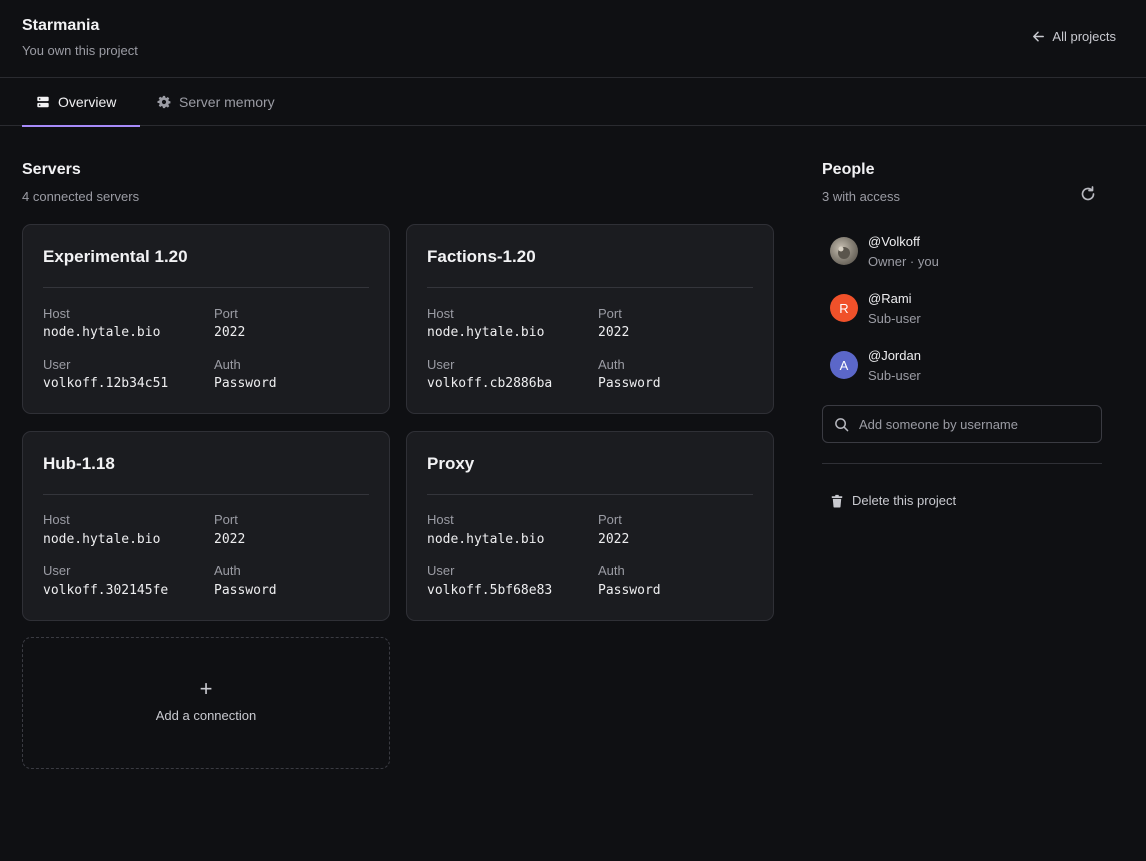 This screenshot has height=861, width=1146. Describe the element at coordinates (966, 370) in the screenshot. I see `person-item: A @Jordan Sub-user` at that location.